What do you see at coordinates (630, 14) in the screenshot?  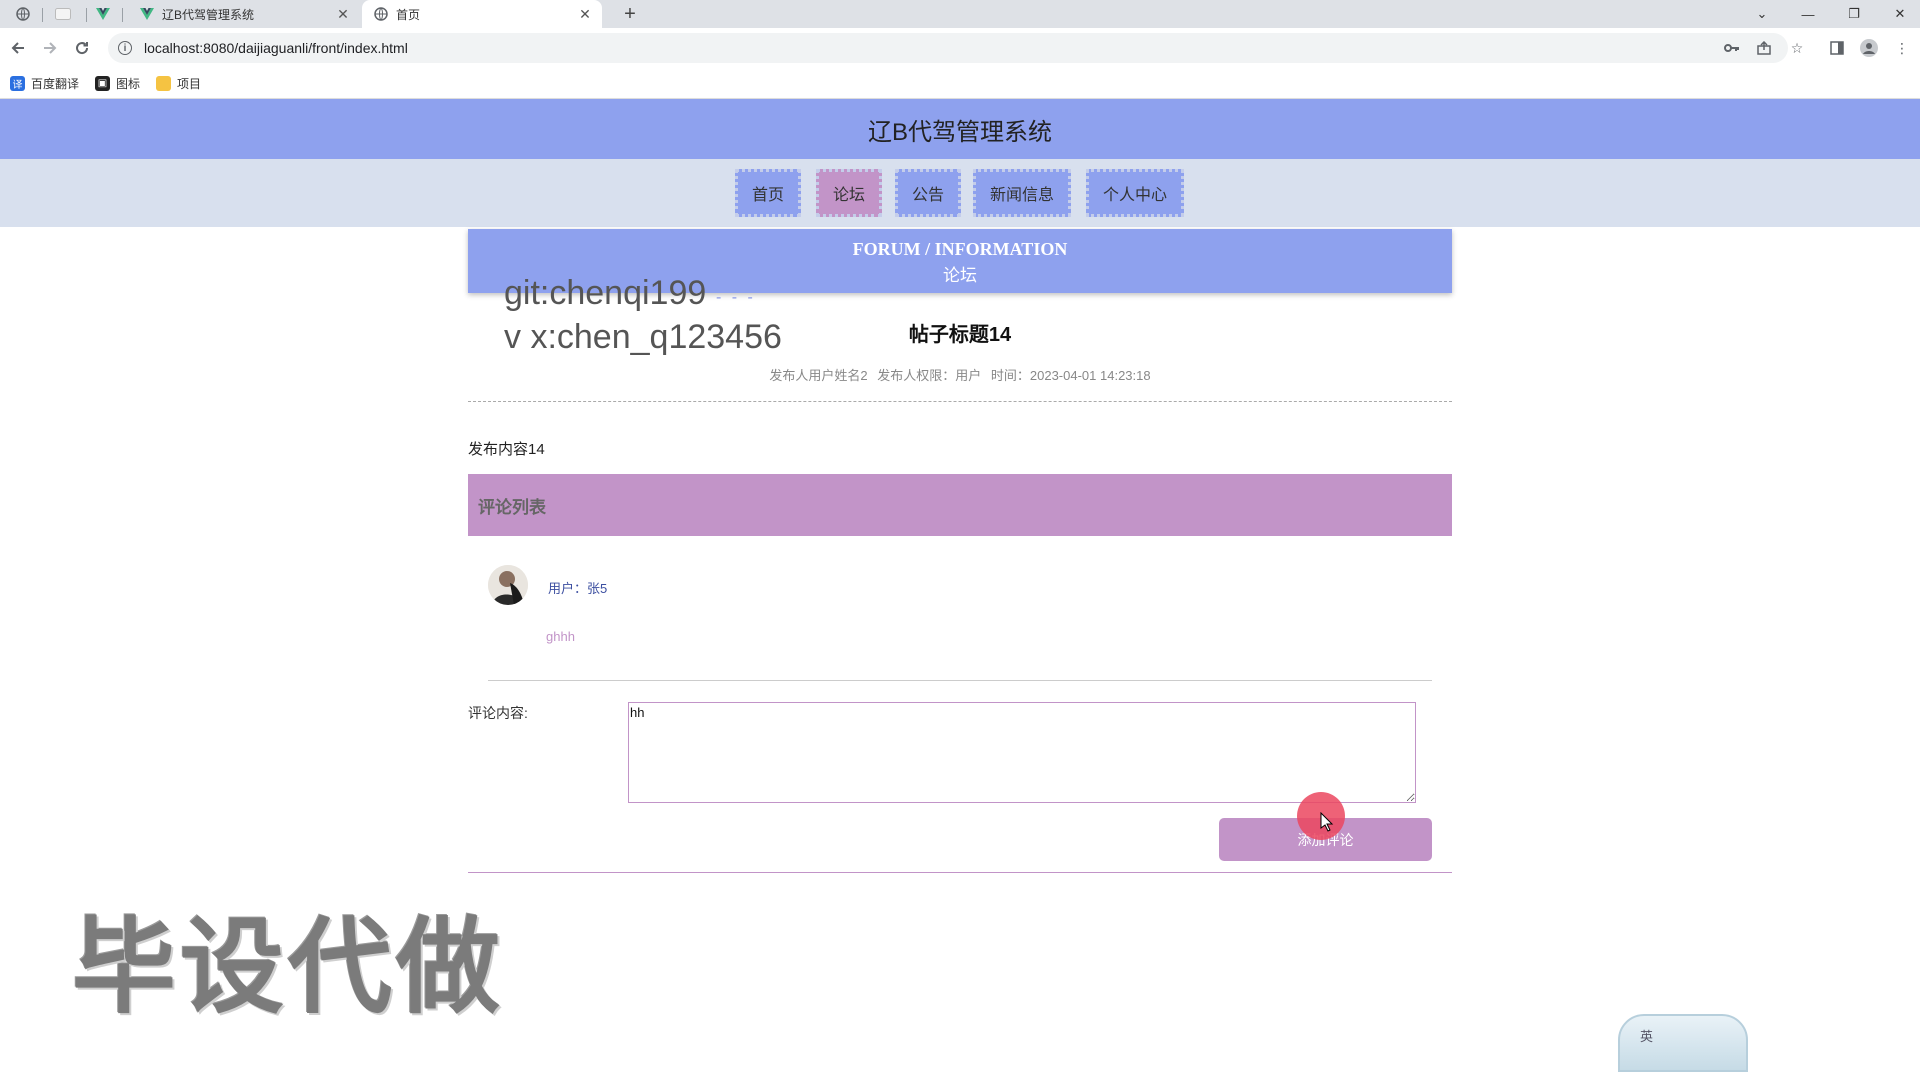 I see `new-tab-button: +` at bounding box center [630, 14].